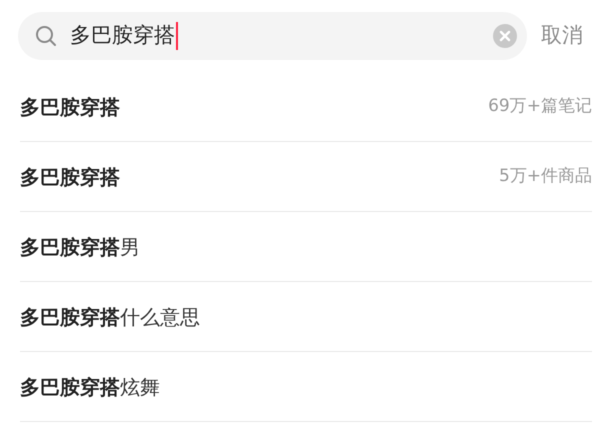  Describe the element at coordinates (545, 176) in the screenshot. I see `result-count: 5万+件商品` at that location.